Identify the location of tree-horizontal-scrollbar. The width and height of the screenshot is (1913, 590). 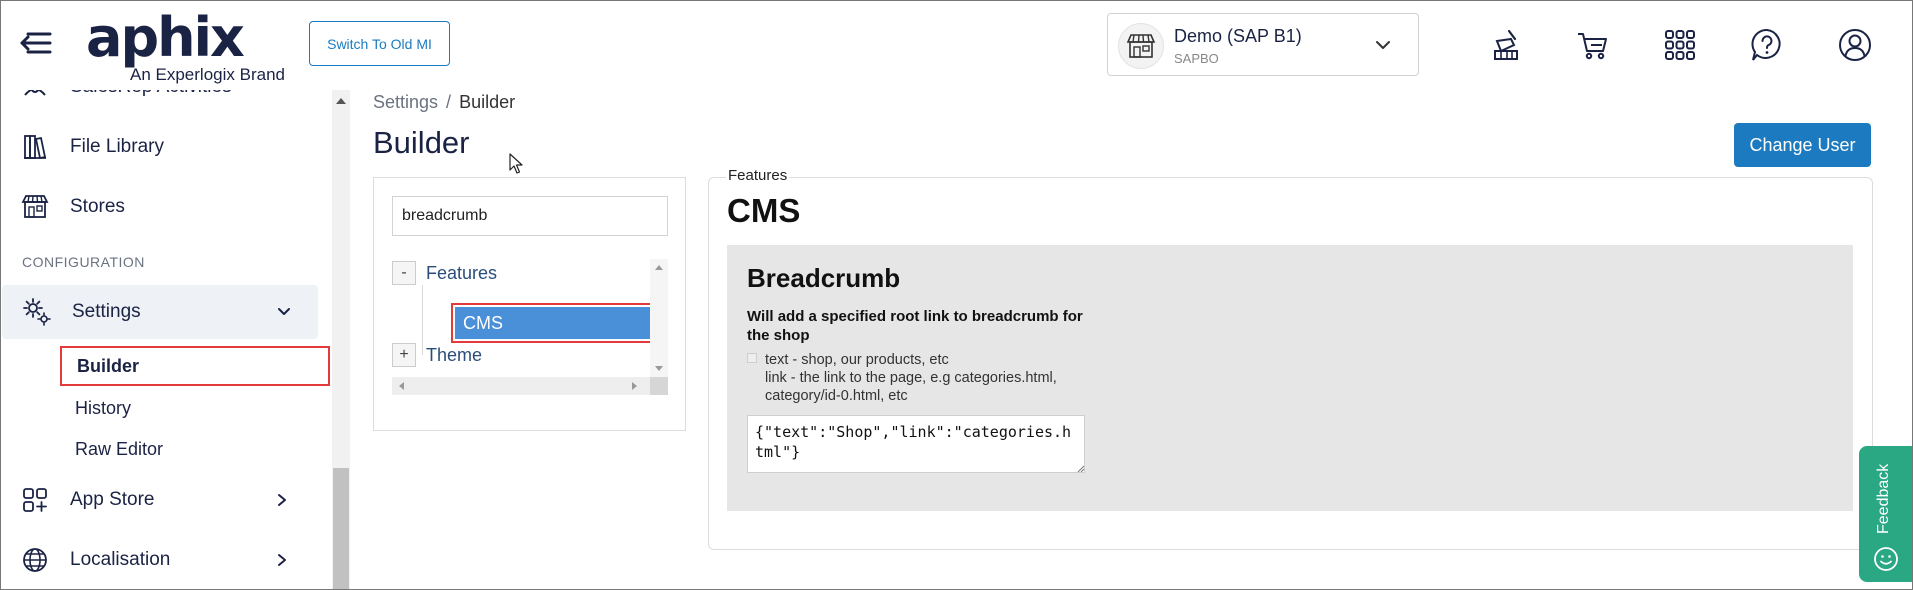
(530, 386).